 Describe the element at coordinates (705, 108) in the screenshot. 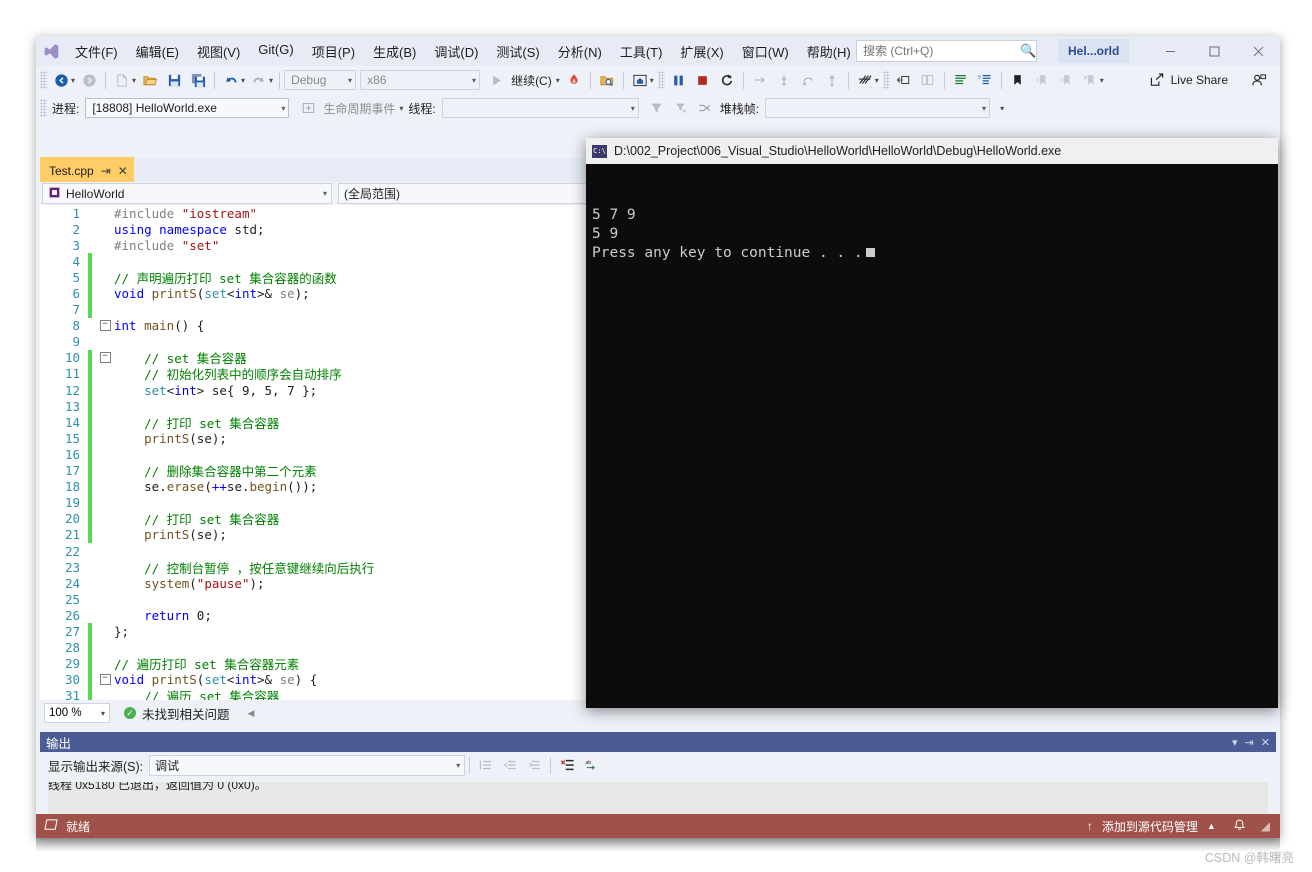

I see `flatten-icon` at that location.